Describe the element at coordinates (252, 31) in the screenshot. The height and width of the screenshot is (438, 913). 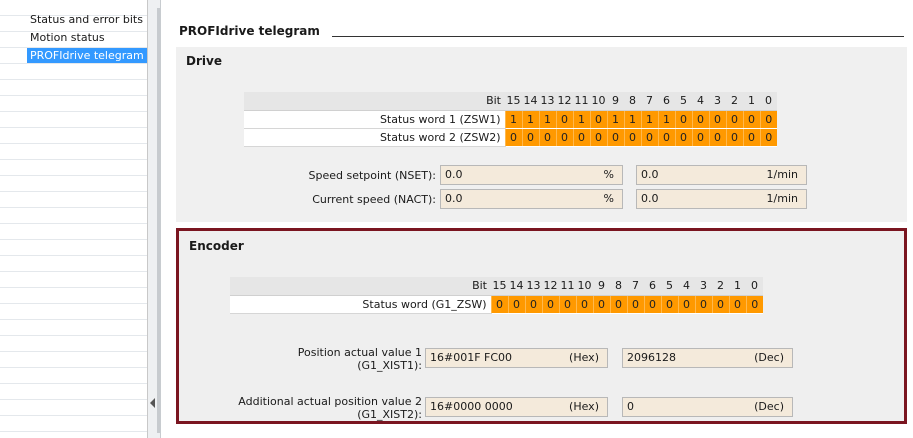
I see `page-title: PROFIdrive telegram` at that location.